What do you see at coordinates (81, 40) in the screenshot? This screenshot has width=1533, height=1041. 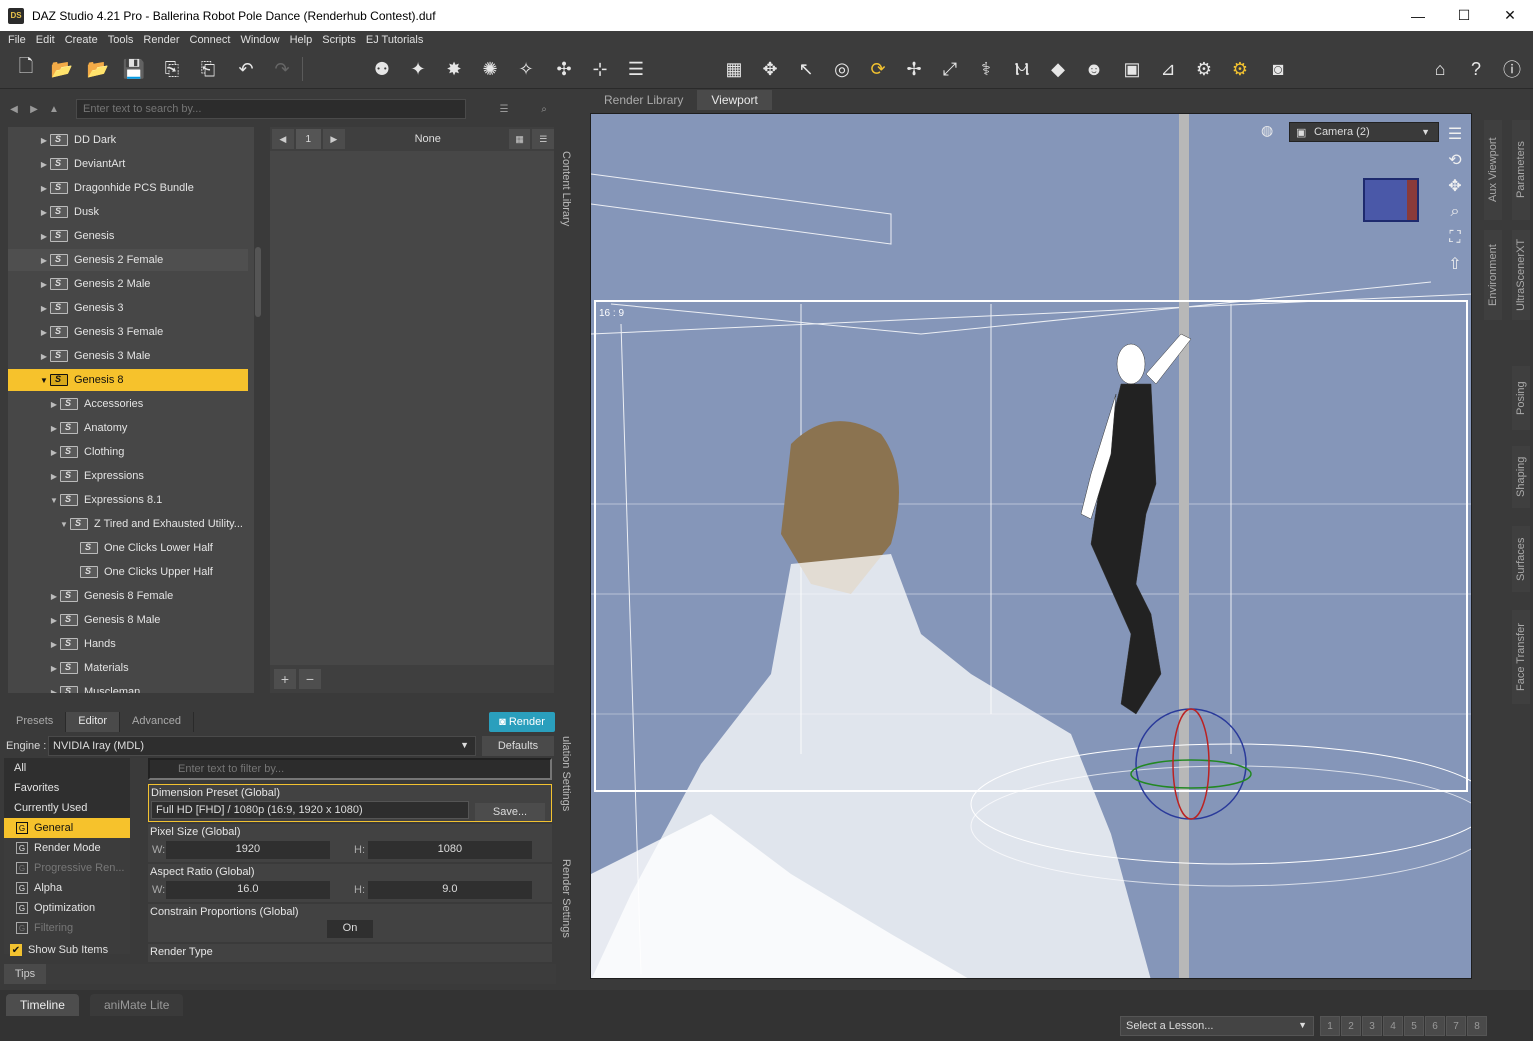 I see `menu-create: Create` at bounding box center [81, 40].